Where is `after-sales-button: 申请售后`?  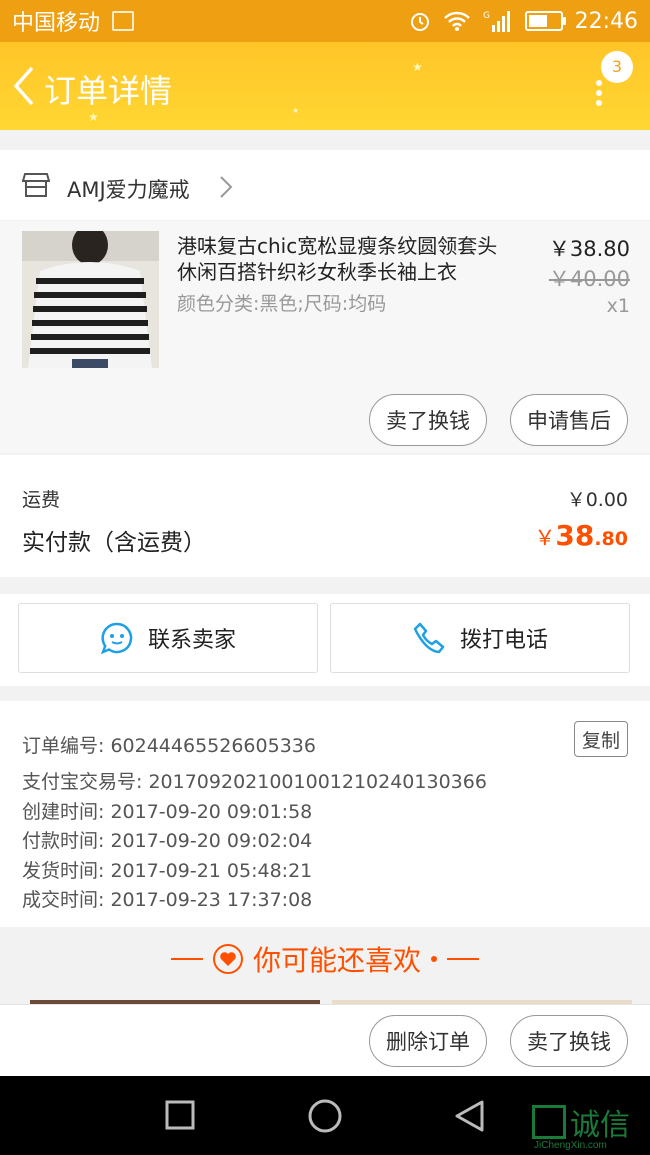 after-sales-button: 申请售后 is located at coordinates (569, 420).